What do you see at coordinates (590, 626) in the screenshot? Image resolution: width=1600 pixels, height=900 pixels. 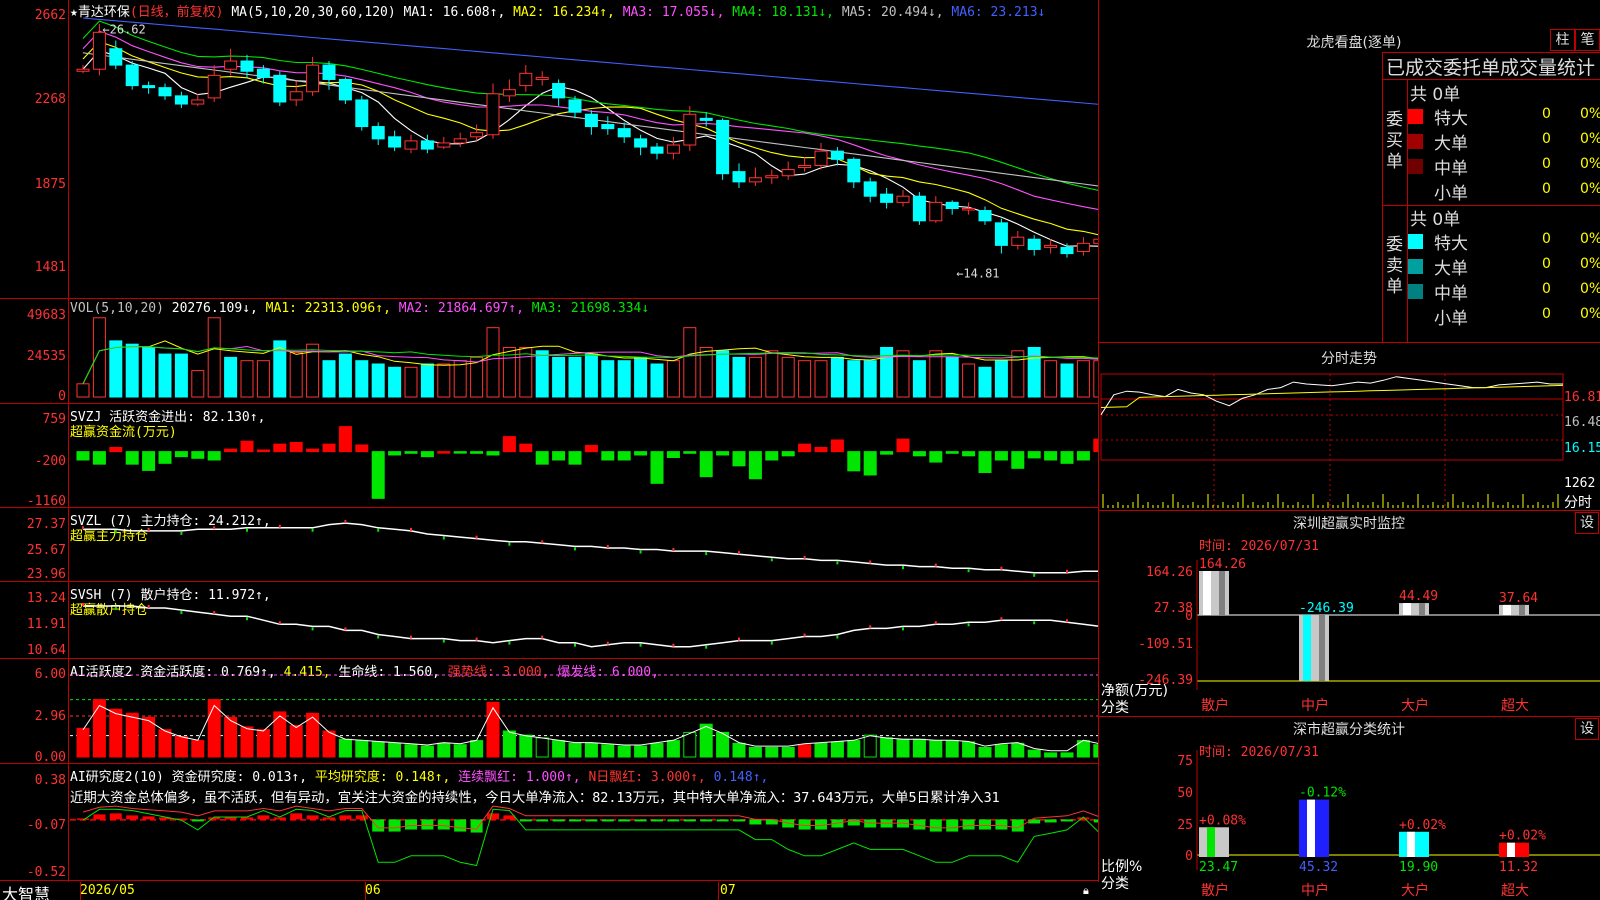 I see `retail-holding-line` at bounding box center [590, 626].